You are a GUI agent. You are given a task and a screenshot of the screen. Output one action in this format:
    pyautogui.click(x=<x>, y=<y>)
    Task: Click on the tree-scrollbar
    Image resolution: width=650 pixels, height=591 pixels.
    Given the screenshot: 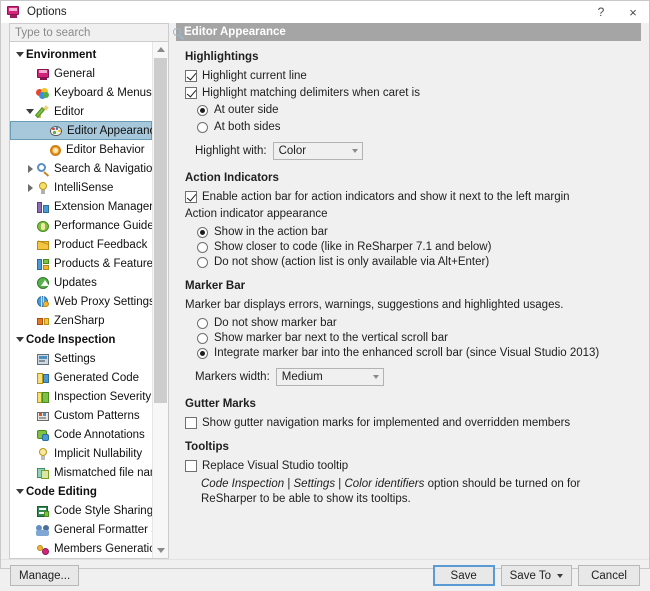 What is the action you would take?
    pyautogui.click(x=160, y=300)
    